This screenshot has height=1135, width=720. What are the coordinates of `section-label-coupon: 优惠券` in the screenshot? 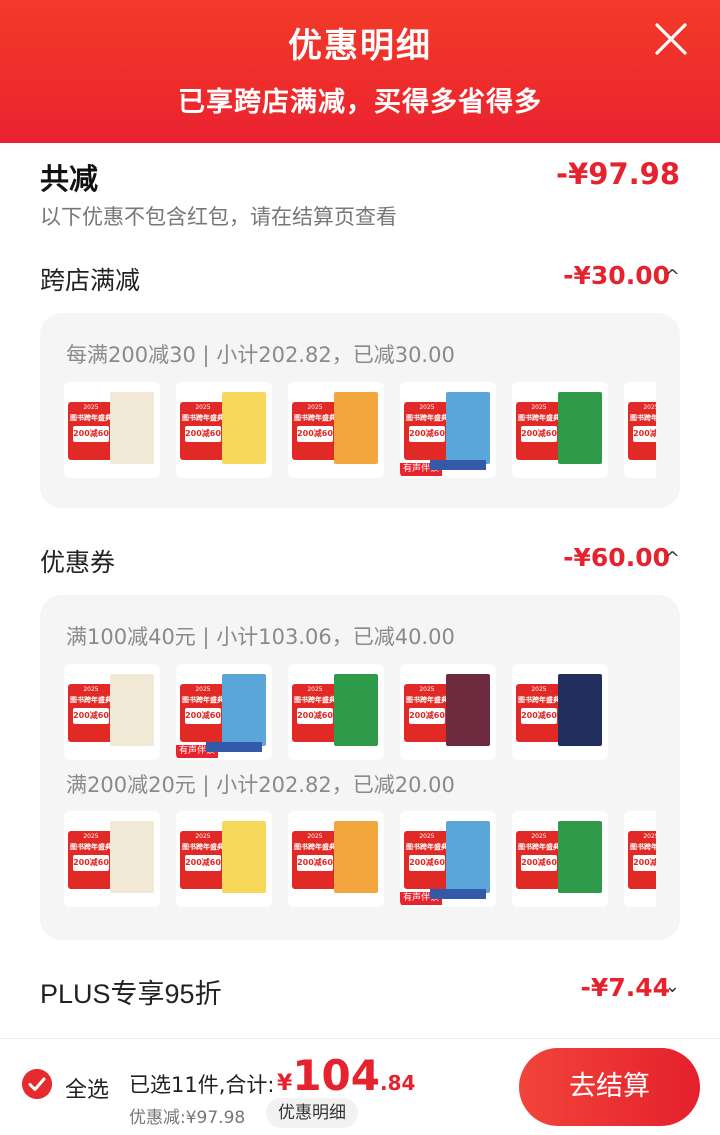 It's located at (78, 562).